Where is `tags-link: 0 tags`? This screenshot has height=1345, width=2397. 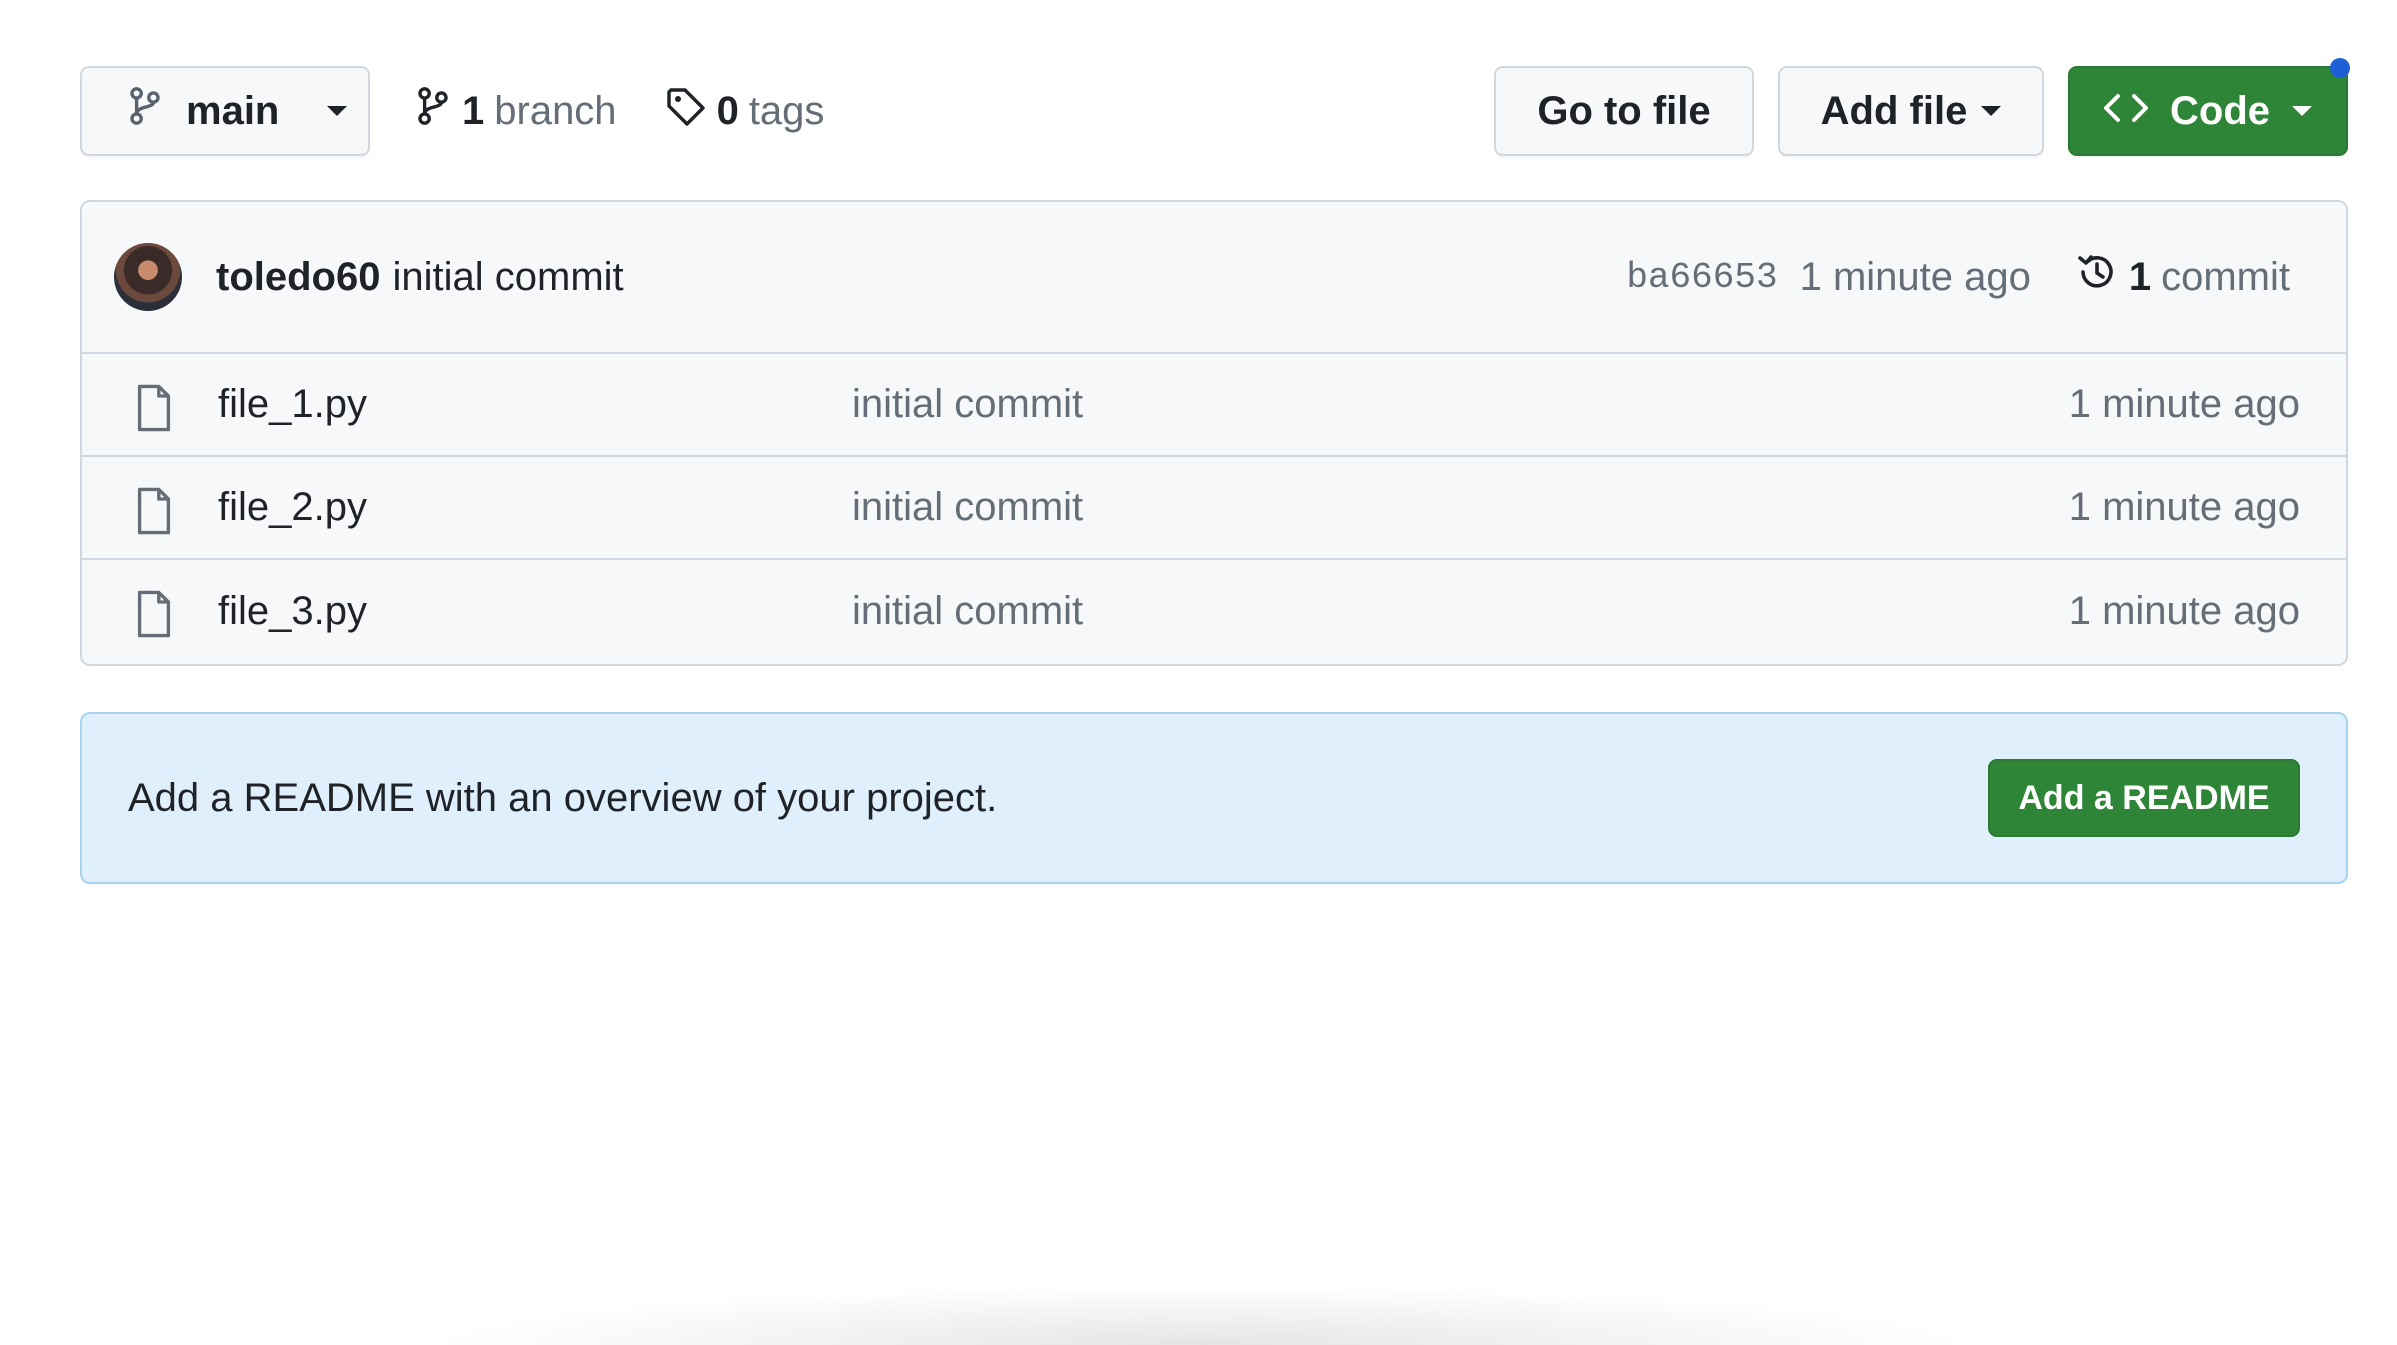 tags-link: 0 tags is located at coordinates (745, 111).